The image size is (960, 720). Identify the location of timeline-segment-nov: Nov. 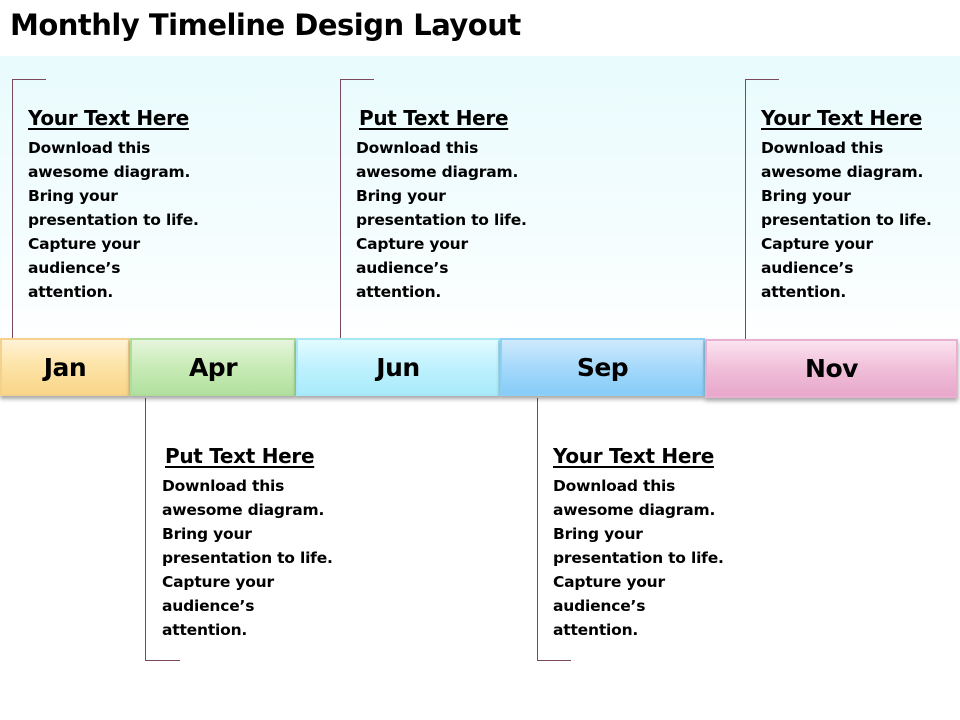
(831, 368).